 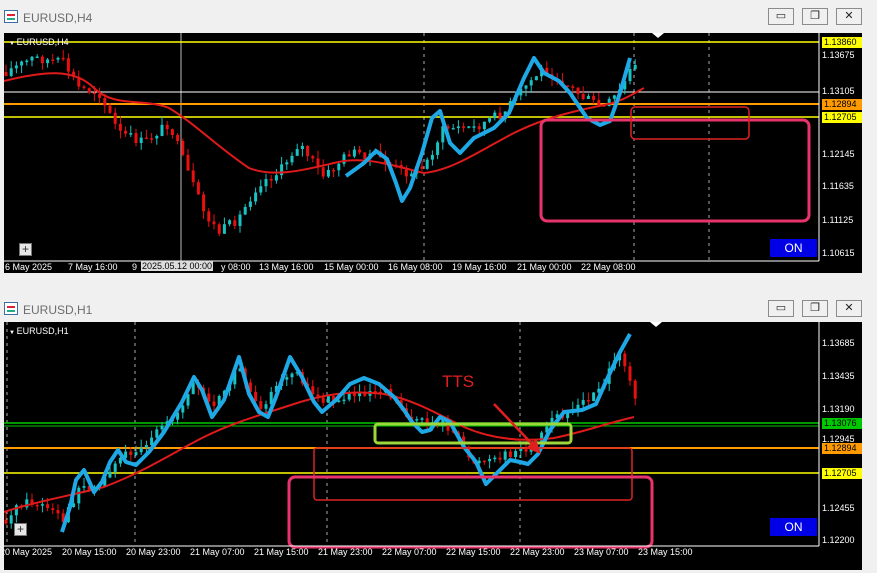 What do you see at coordinates (838, 540) in the screenshot?
I see `price-axis-label: 1.12200` at bounding box center [838, 540].